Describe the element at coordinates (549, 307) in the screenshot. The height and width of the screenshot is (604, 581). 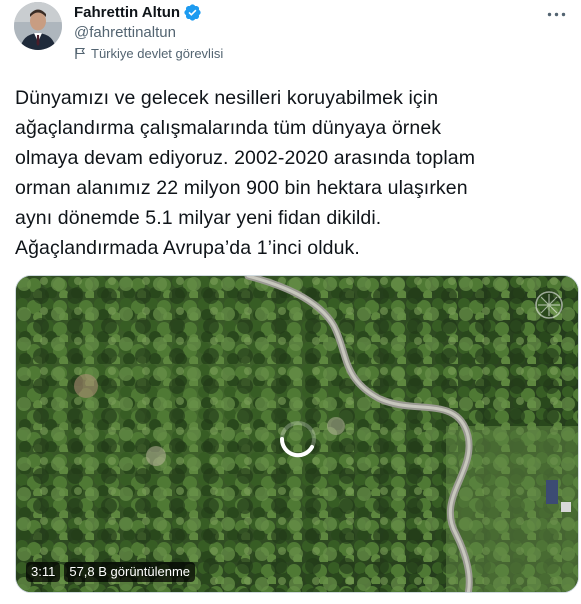
I see `broadcaster-logo-icon` at that location.